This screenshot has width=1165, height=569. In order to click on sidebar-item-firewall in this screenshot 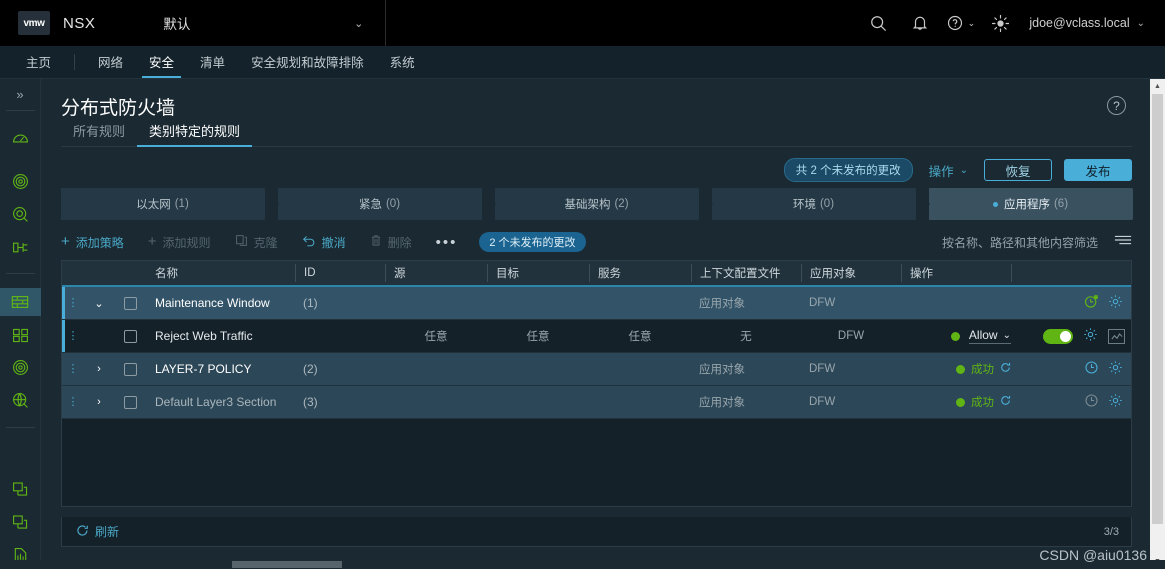, I will do `click(20, 302)`.